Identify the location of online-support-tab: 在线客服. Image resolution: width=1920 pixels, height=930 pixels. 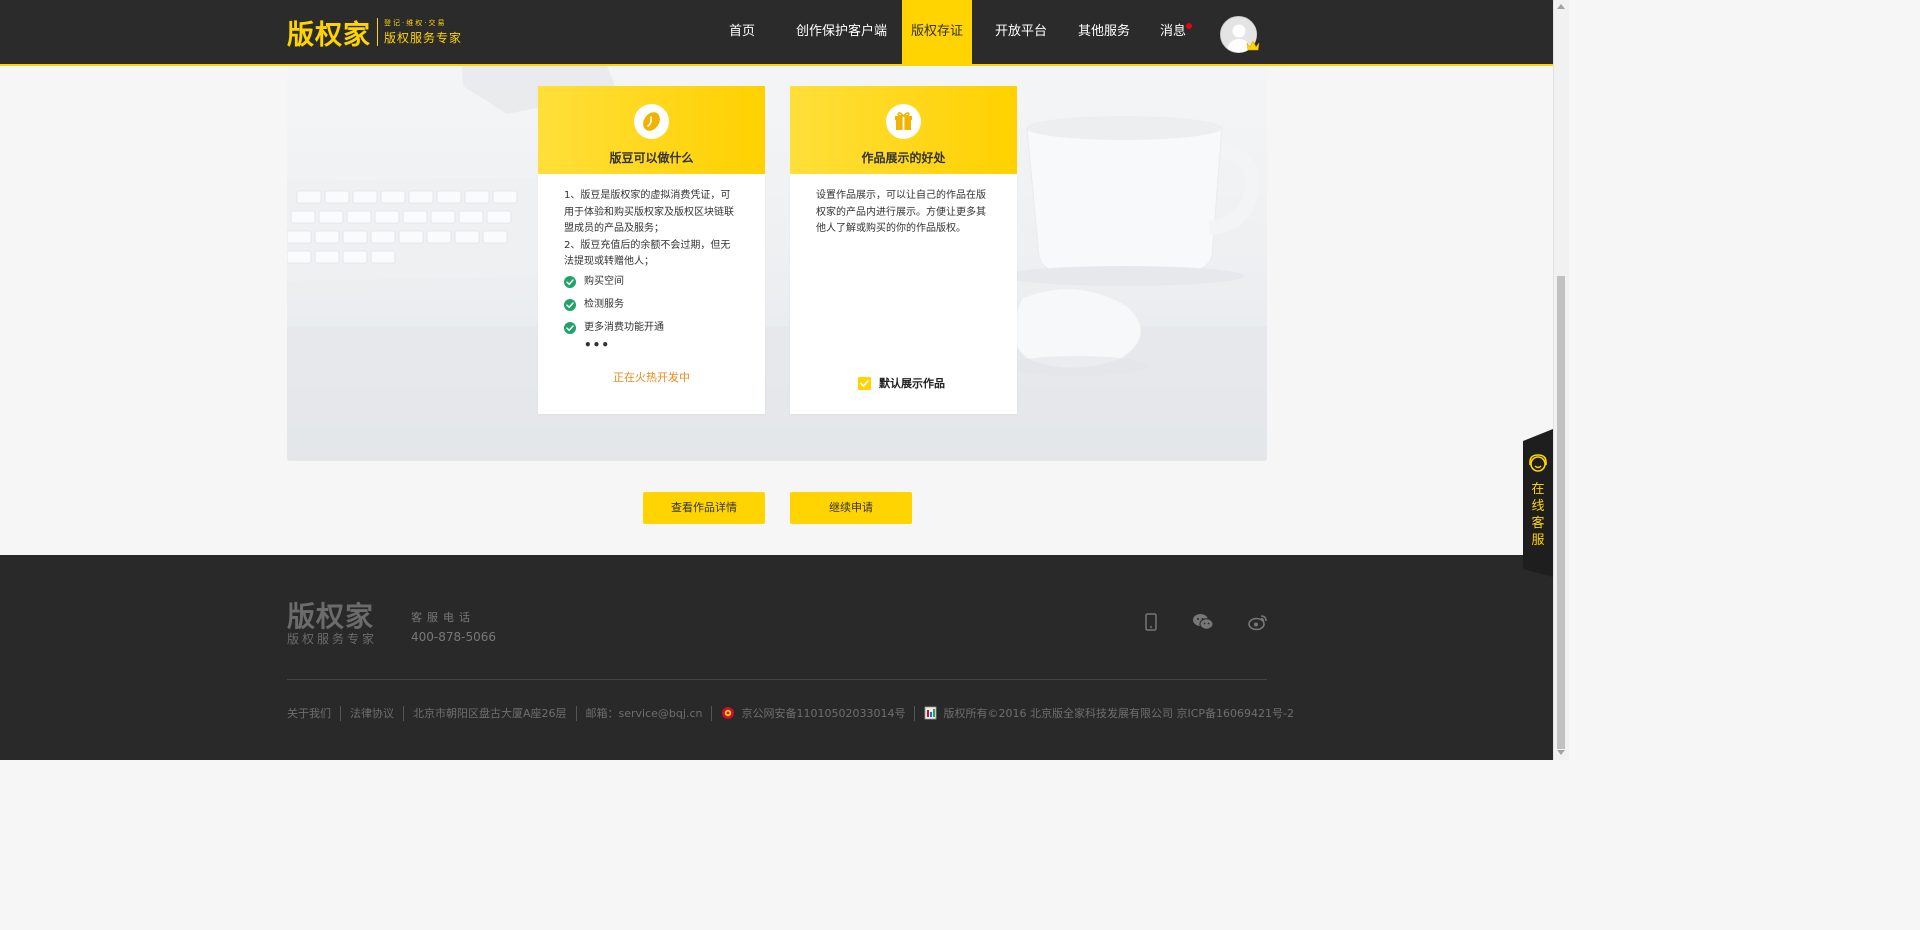
(1538, 503).